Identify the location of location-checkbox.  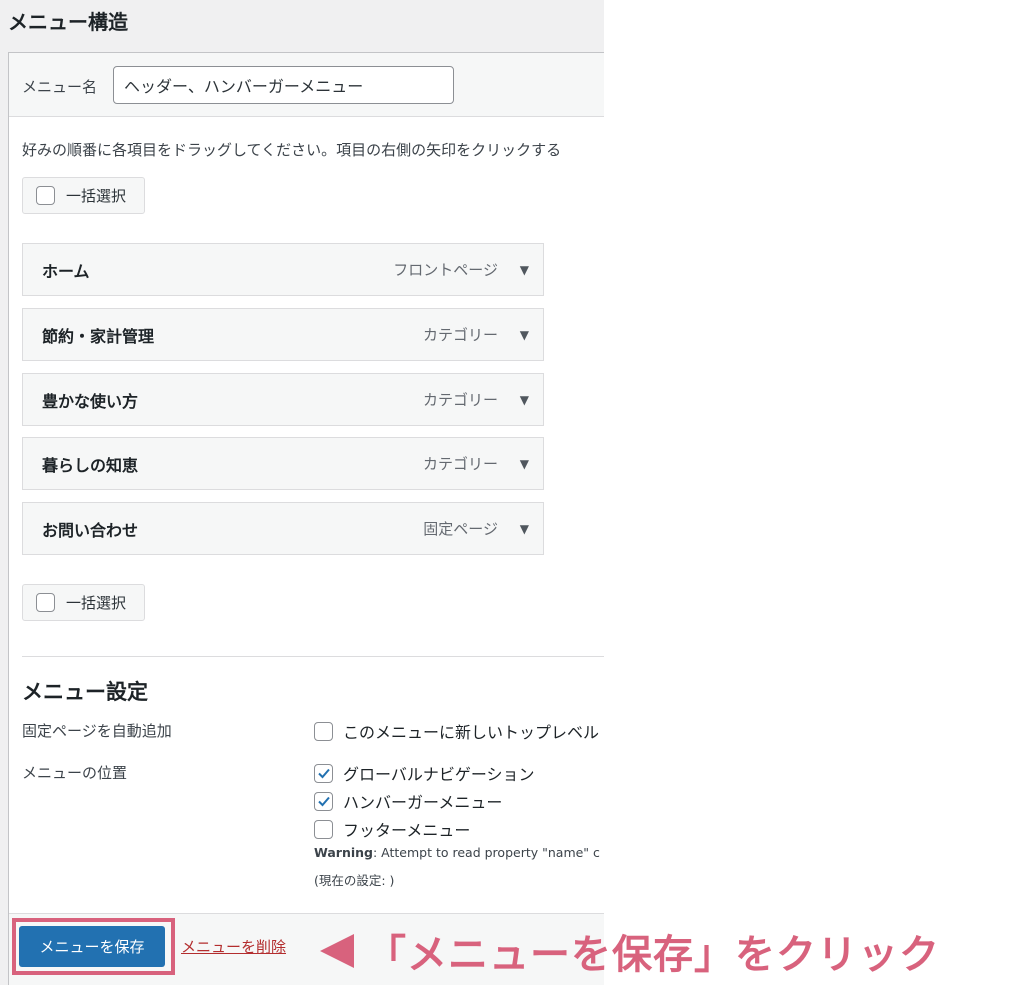
(323, 829).